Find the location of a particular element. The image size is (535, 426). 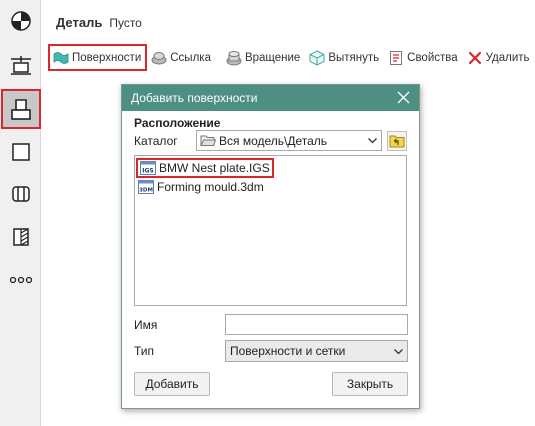

surfaces-label: Поверхности is located at coordinates (107, 57).